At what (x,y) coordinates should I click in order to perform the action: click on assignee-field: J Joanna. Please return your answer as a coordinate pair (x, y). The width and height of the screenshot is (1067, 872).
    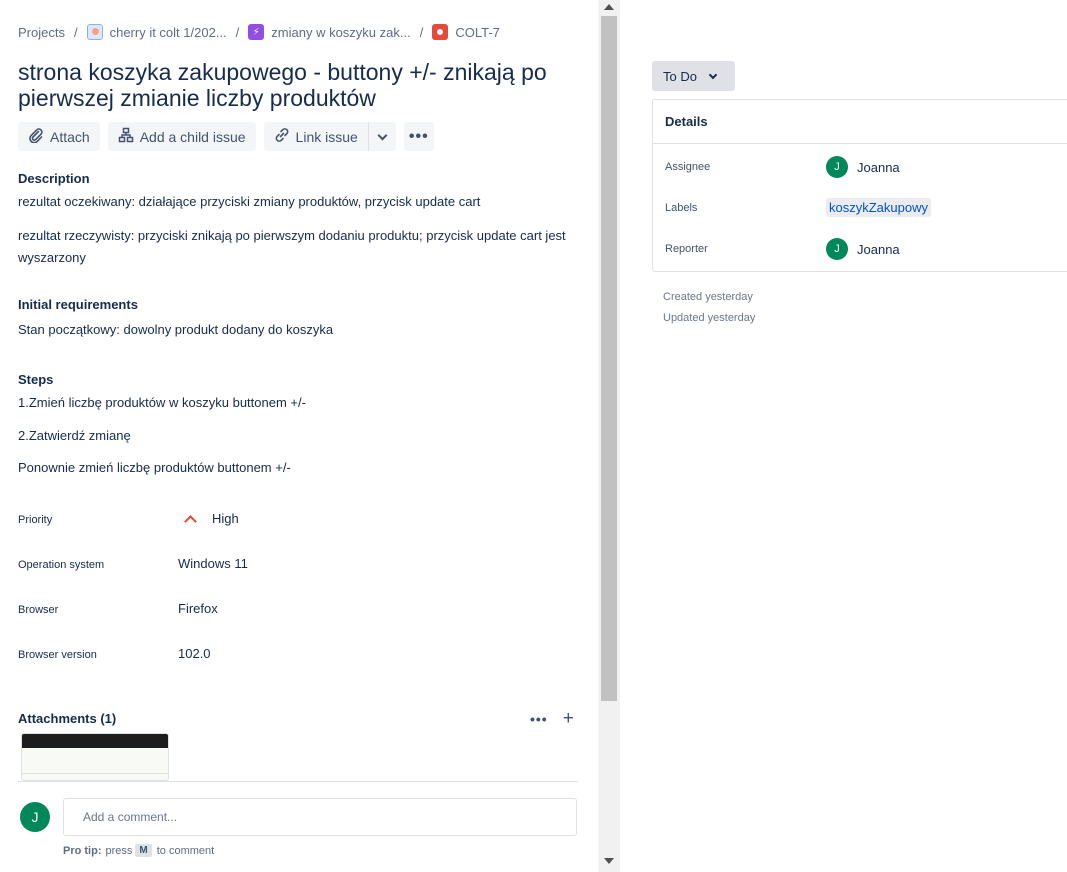
    Looking at the image, I should click on (863, 167).